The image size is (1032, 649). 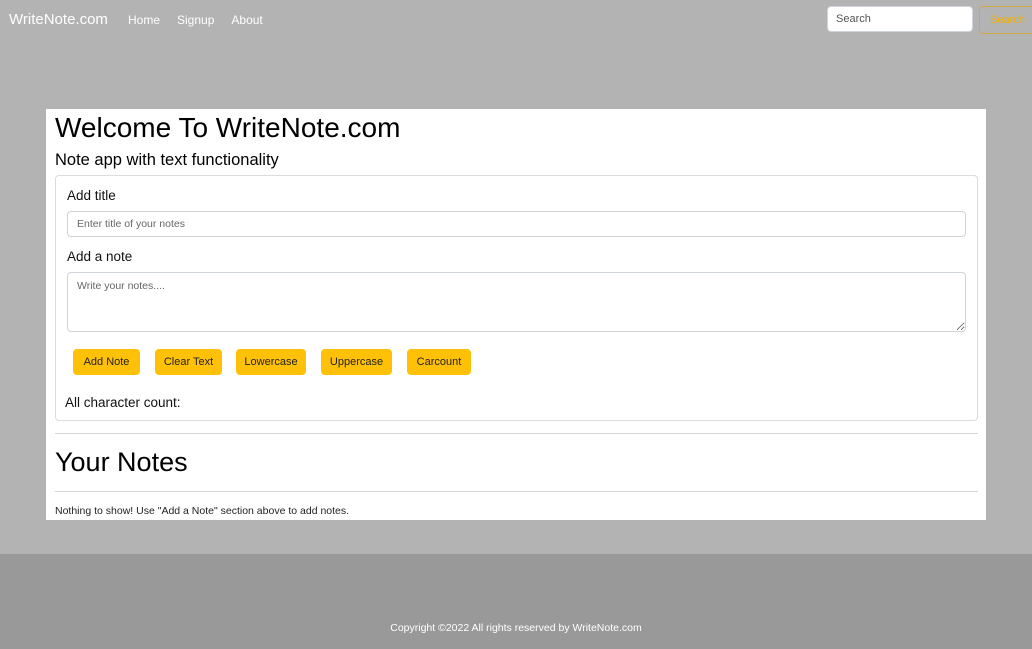 I want to click on nav-links: Home Signup About, so click(x=204, y=20).